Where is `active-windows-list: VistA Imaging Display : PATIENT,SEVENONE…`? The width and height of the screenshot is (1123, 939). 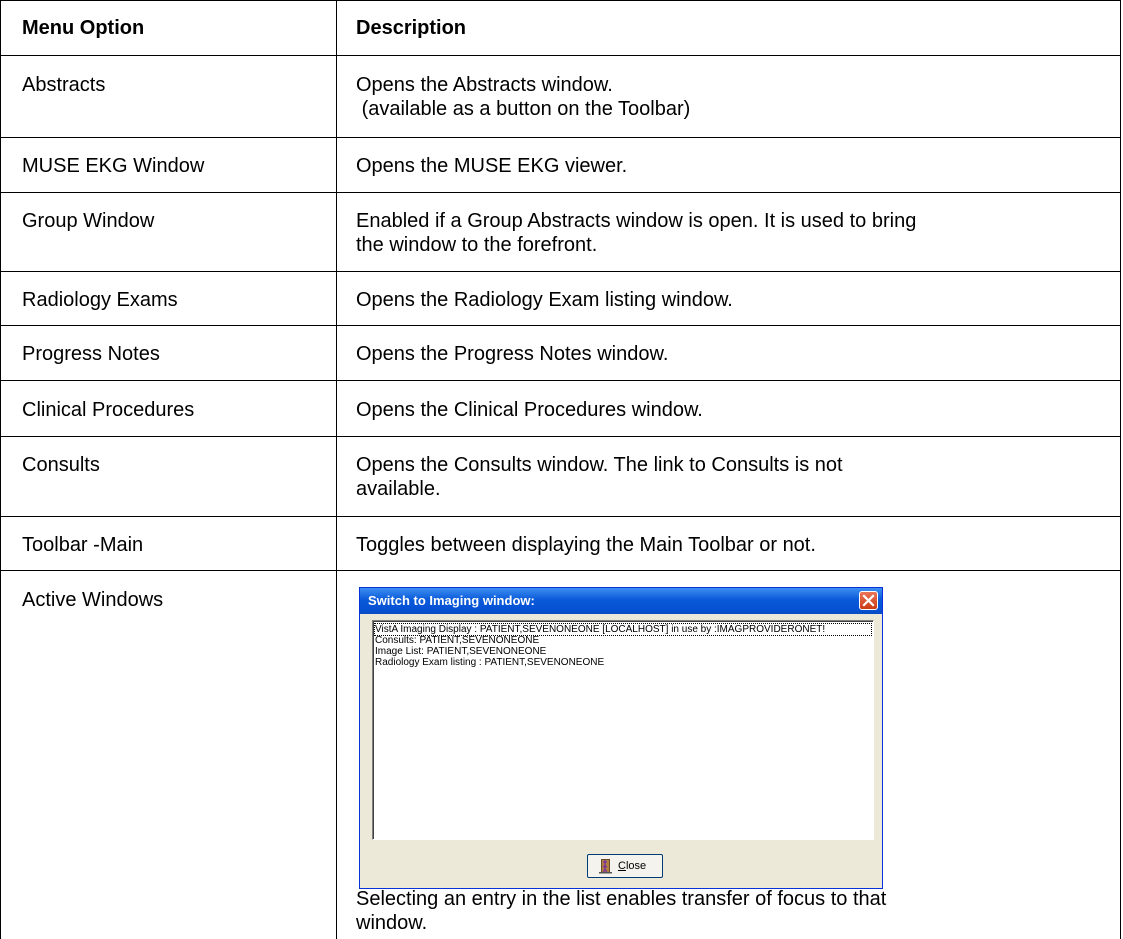 active-windows-list: VistA Imaging Display : PATIENT,SEVENONE… is located at coordinates (623, 730).